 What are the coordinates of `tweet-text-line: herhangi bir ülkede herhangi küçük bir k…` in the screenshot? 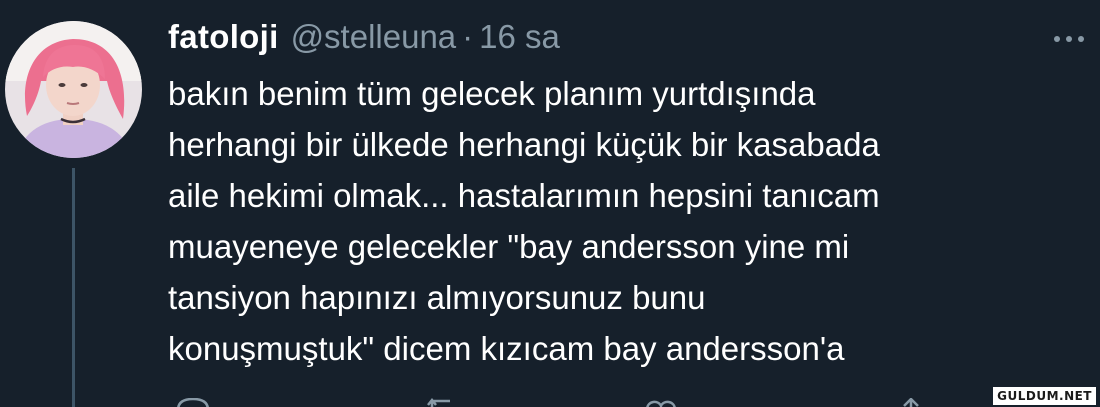 It's located at (524, 144).